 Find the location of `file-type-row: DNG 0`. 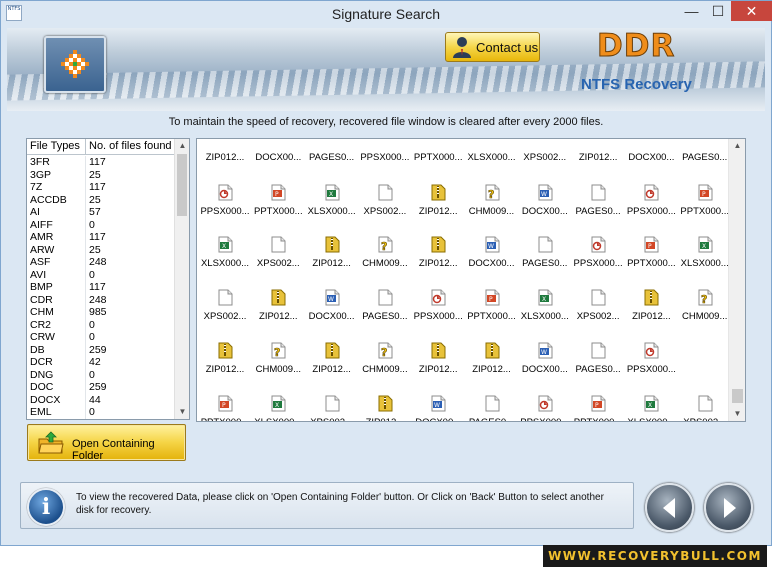

file-type-row: DNG 0 is located at coordinates (101, 374).